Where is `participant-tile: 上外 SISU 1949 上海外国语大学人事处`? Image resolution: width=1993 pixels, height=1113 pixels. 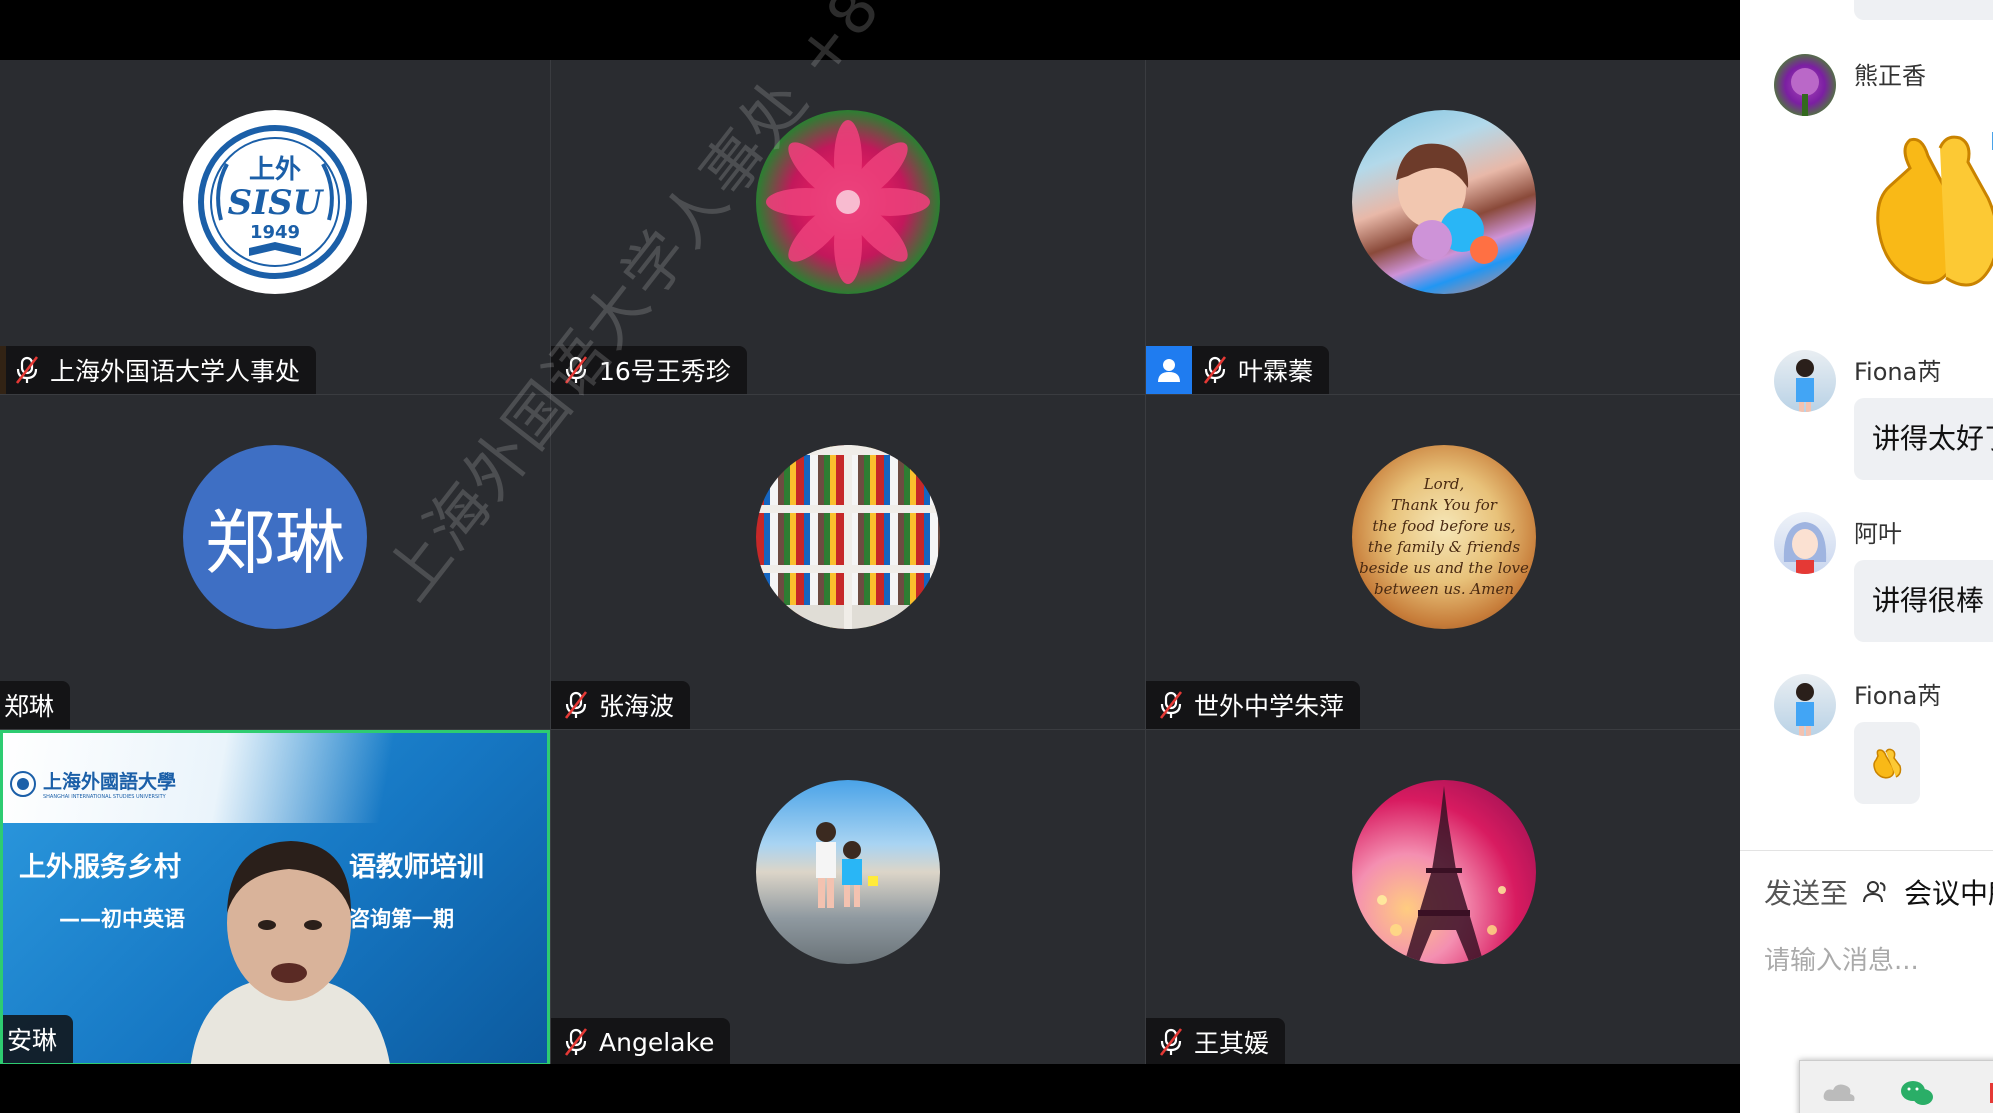 participant-tile: 上外 SISU 1949 上海外国语大学人事处 is located at coordinates (275, 227).